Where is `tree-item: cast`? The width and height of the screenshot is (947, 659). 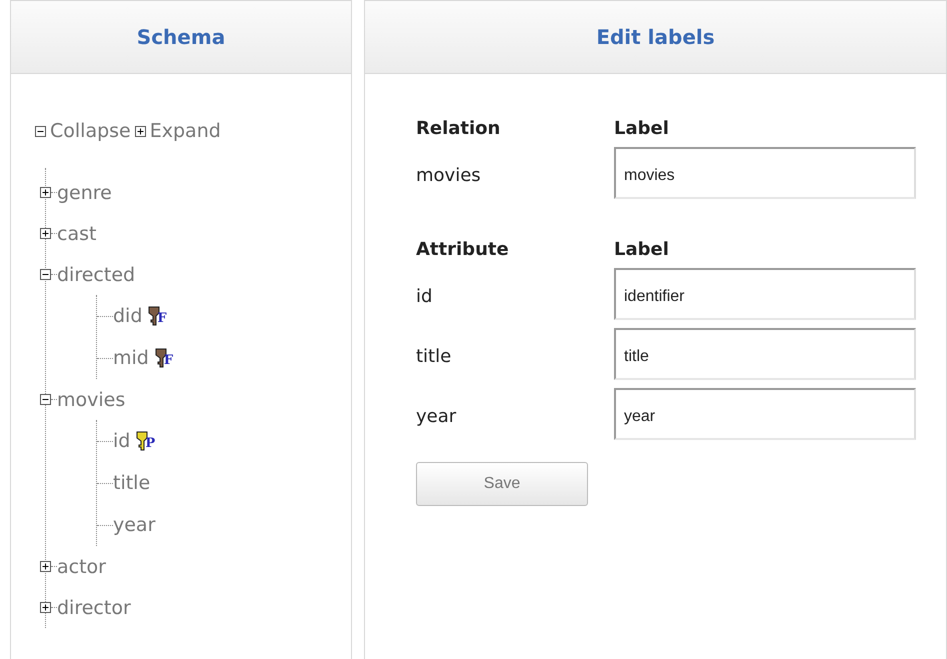
tree-item: cast is located at coordinates (76, 233).